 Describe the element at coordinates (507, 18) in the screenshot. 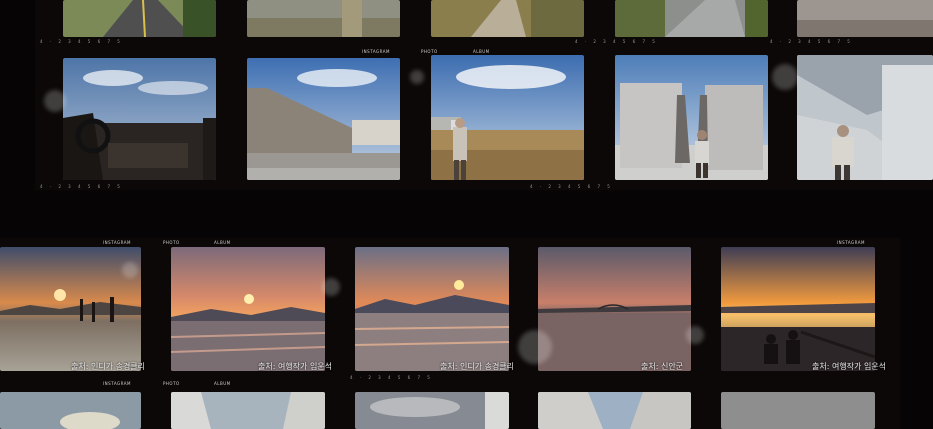

I see `photo-boardwalk` at that location.